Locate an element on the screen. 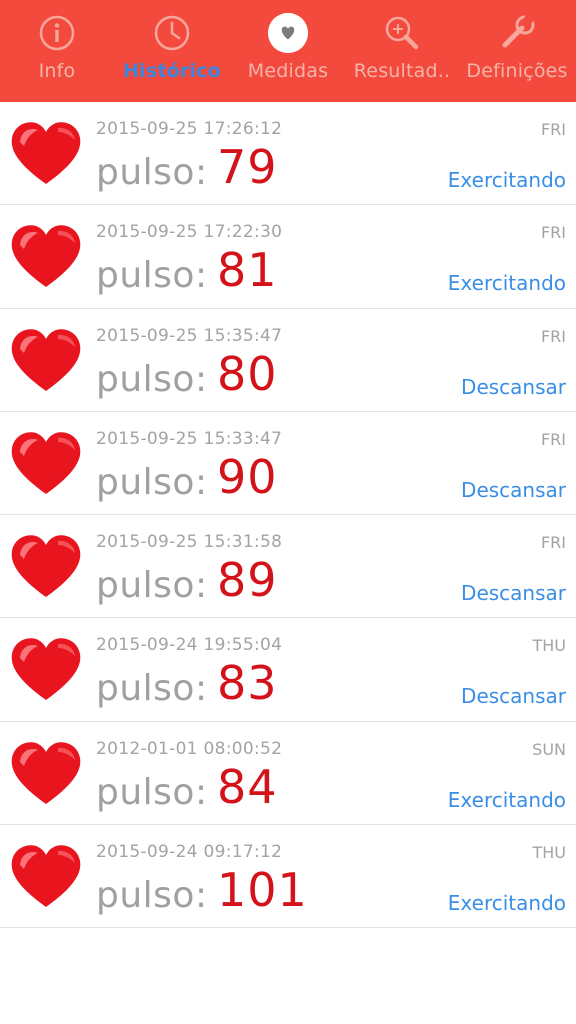 The width and height of the screenshot is (576, 1024). info-icon is located at coordinates (57, 33).